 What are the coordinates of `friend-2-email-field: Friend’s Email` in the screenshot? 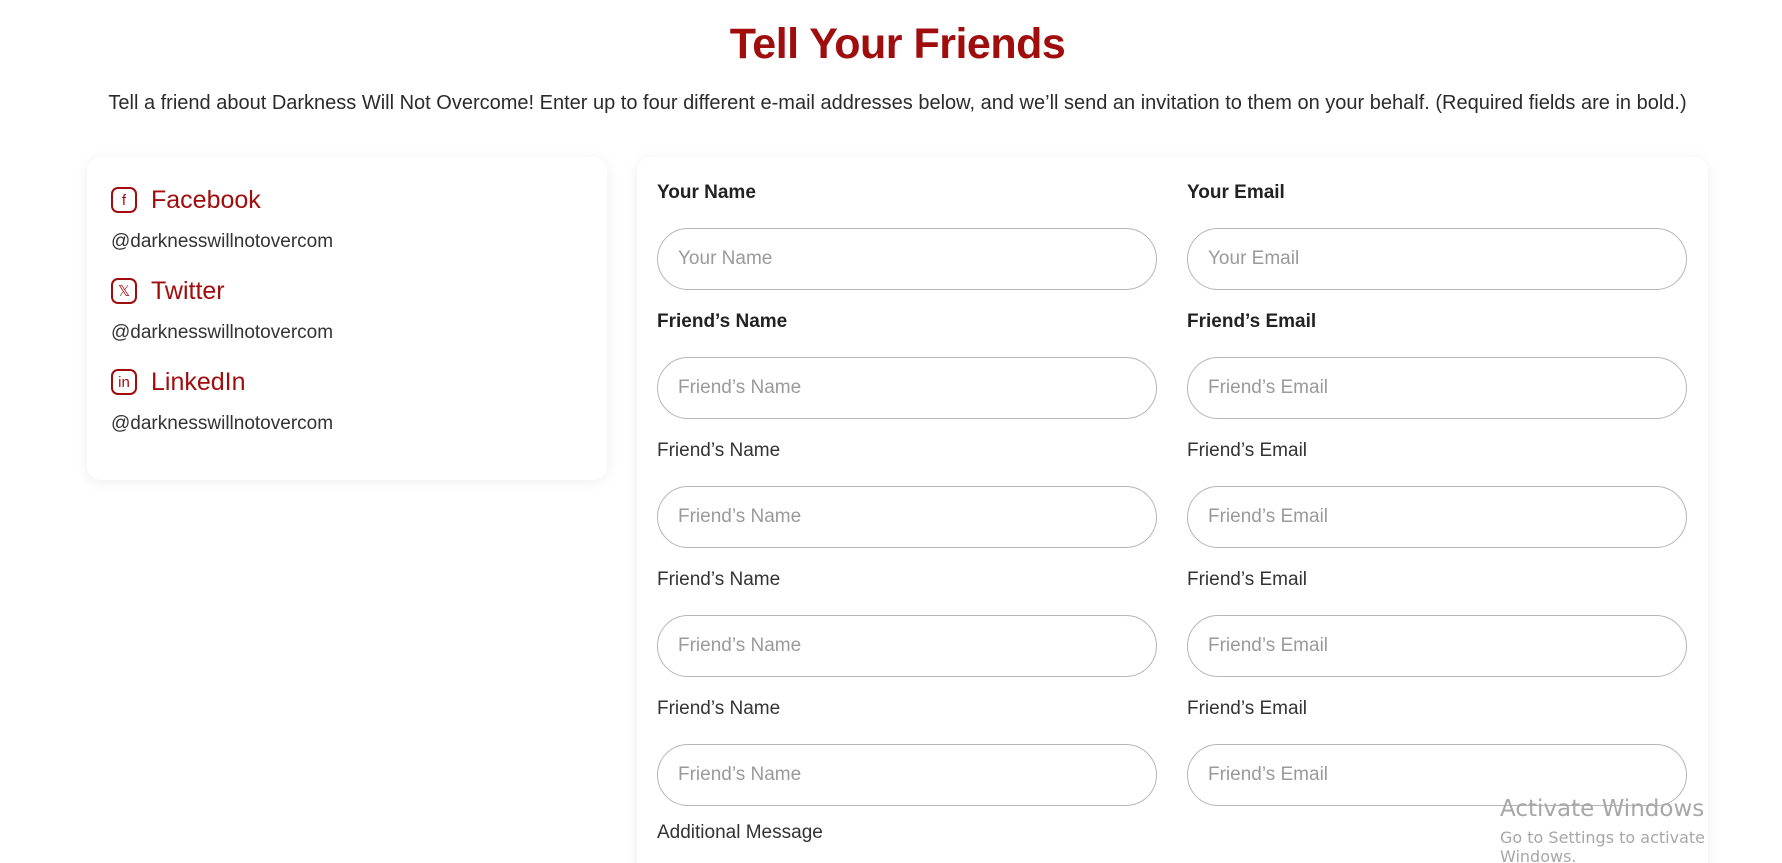 It's located at (1437, 492).